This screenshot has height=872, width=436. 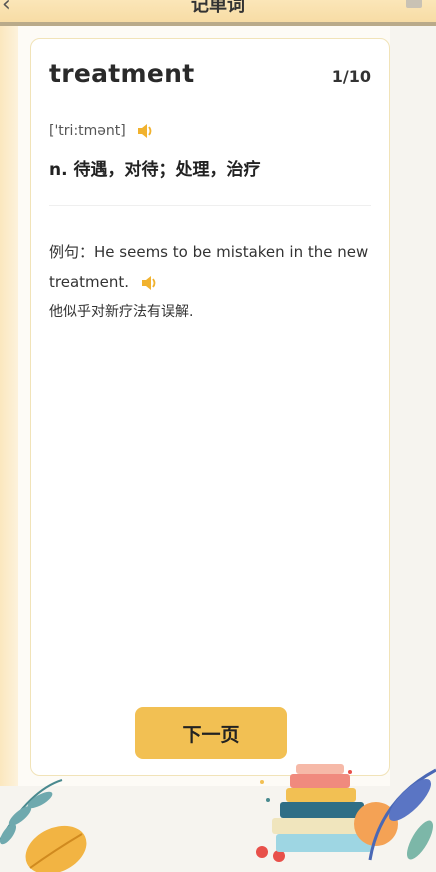 What do you see at coordinates (121, 312) in the screenshot?
I see `example-translation: 他似乎对新疗法有误解.` at bounding box center [121, 312].